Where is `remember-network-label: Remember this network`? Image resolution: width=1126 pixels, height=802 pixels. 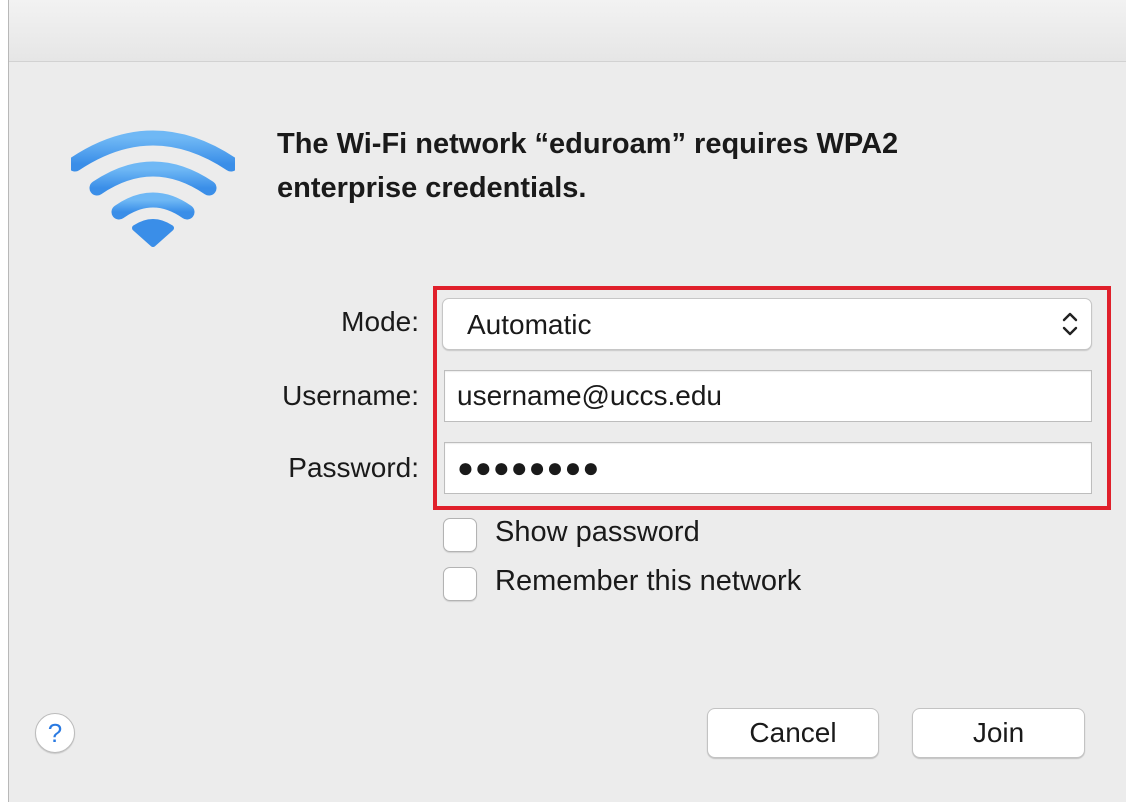 remember-network-label: Remember this network is located at coordinates (648, 581).